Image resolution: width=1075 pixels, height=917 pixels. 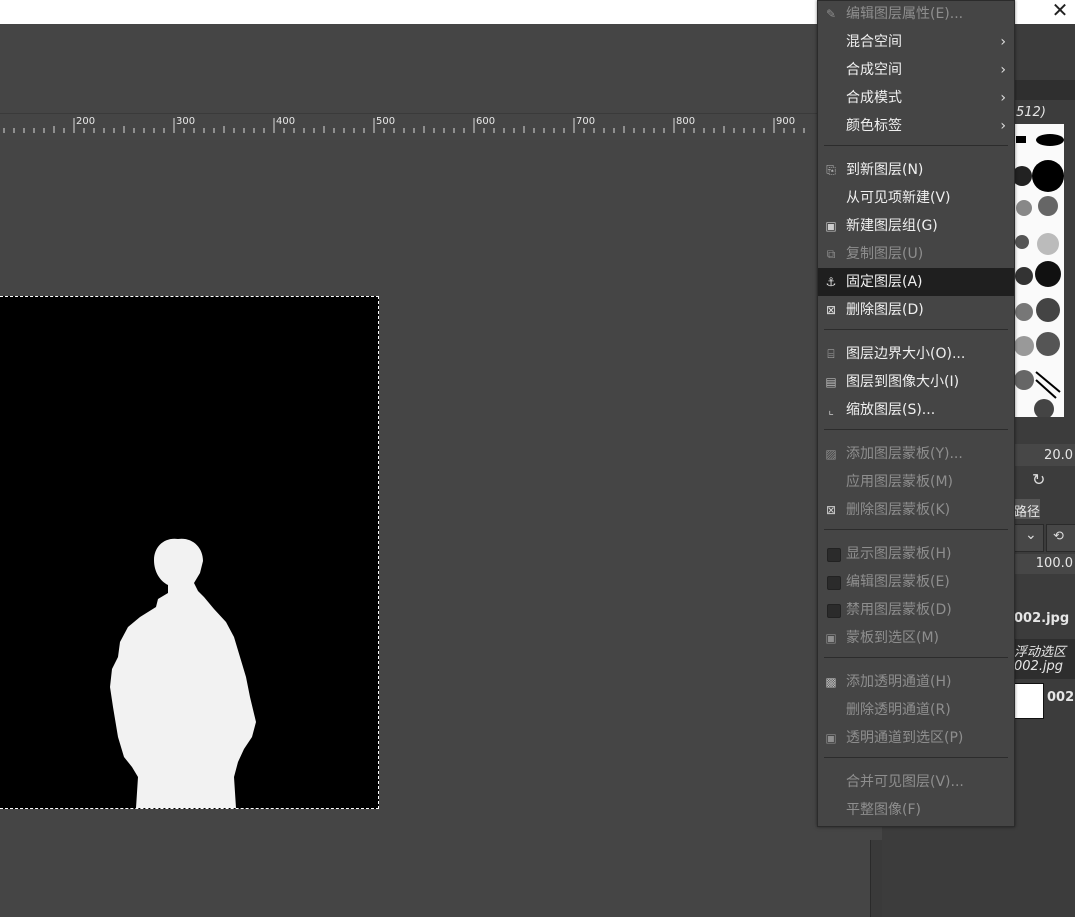 I want to click on undo-icon: ⟲, so click(x=1060, y=538).